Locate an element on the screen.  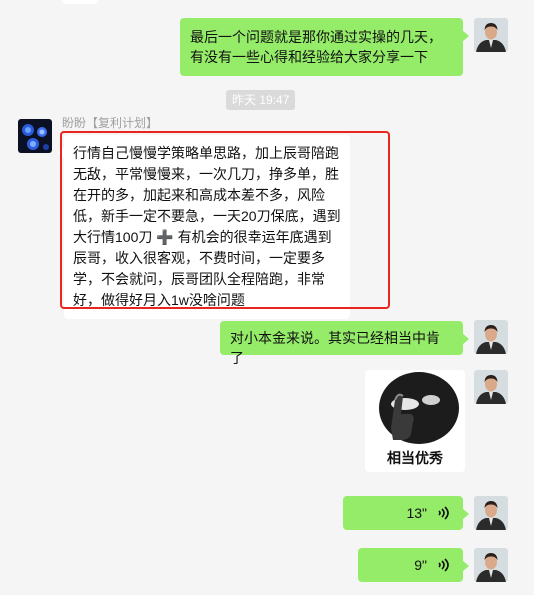
my-message-comment: 对小本金来说。其实已经相当中肯了 is located at coordinates (344, 343).